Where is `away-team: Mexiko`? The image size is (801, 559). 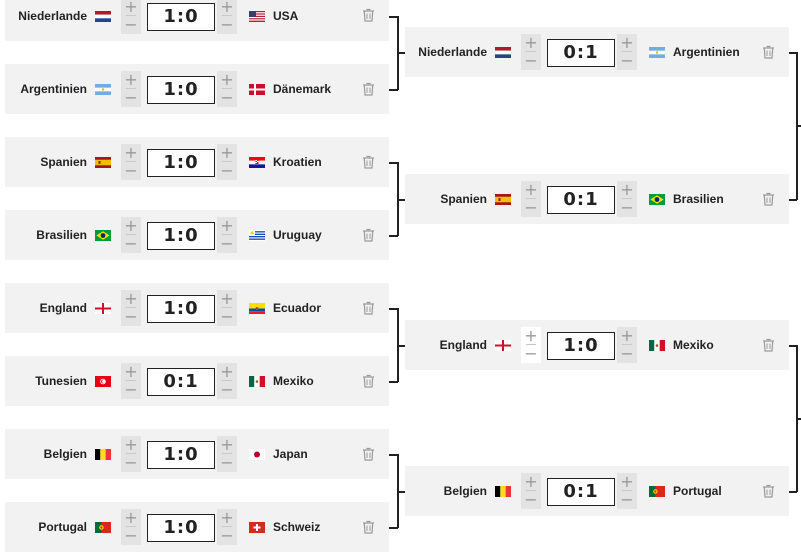
away-team: Mexiko is located at coordinates (681, 345).